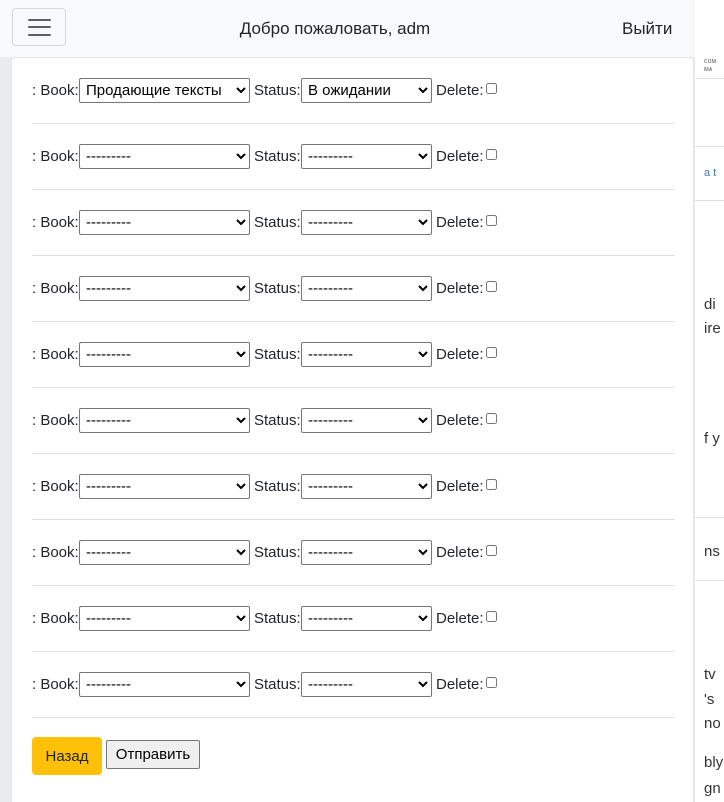 The image size is (724, 802). I want to click on logout-link: Выйти, so click(647, 29).